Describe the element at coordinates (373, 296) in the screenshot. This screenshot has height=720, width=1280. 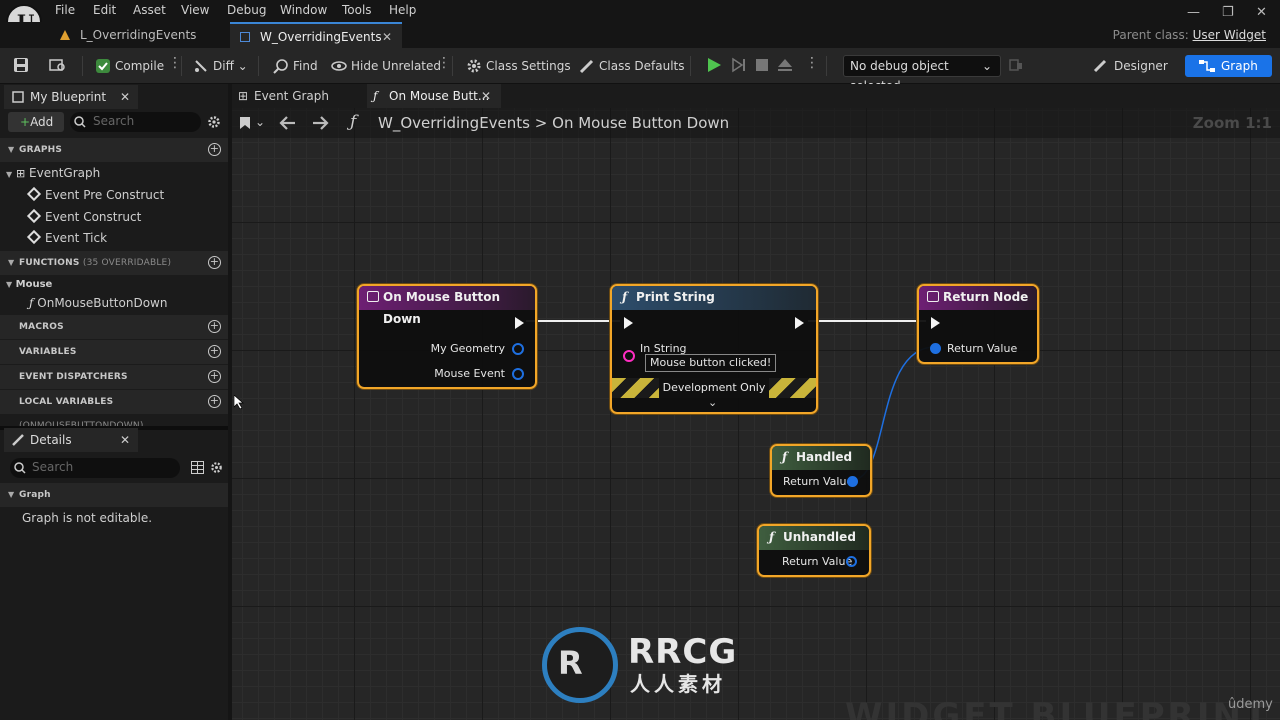
I see `event-node-icon` at that location.